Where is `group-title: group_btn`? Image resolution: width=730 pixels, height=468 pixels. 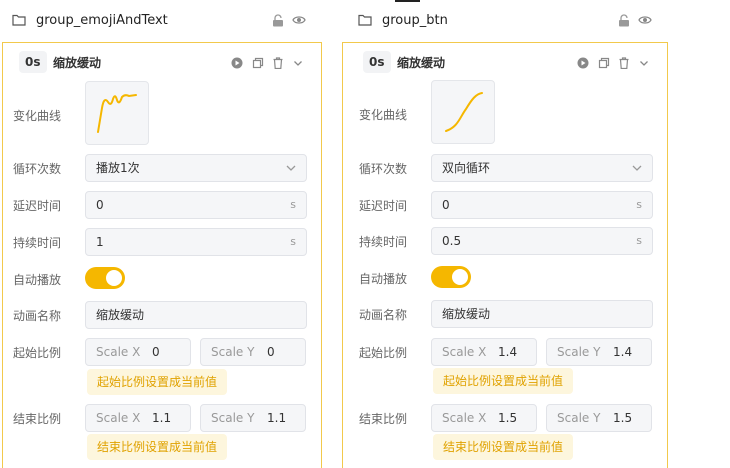
group-title: group_btn is located at coordinates (415, 20).